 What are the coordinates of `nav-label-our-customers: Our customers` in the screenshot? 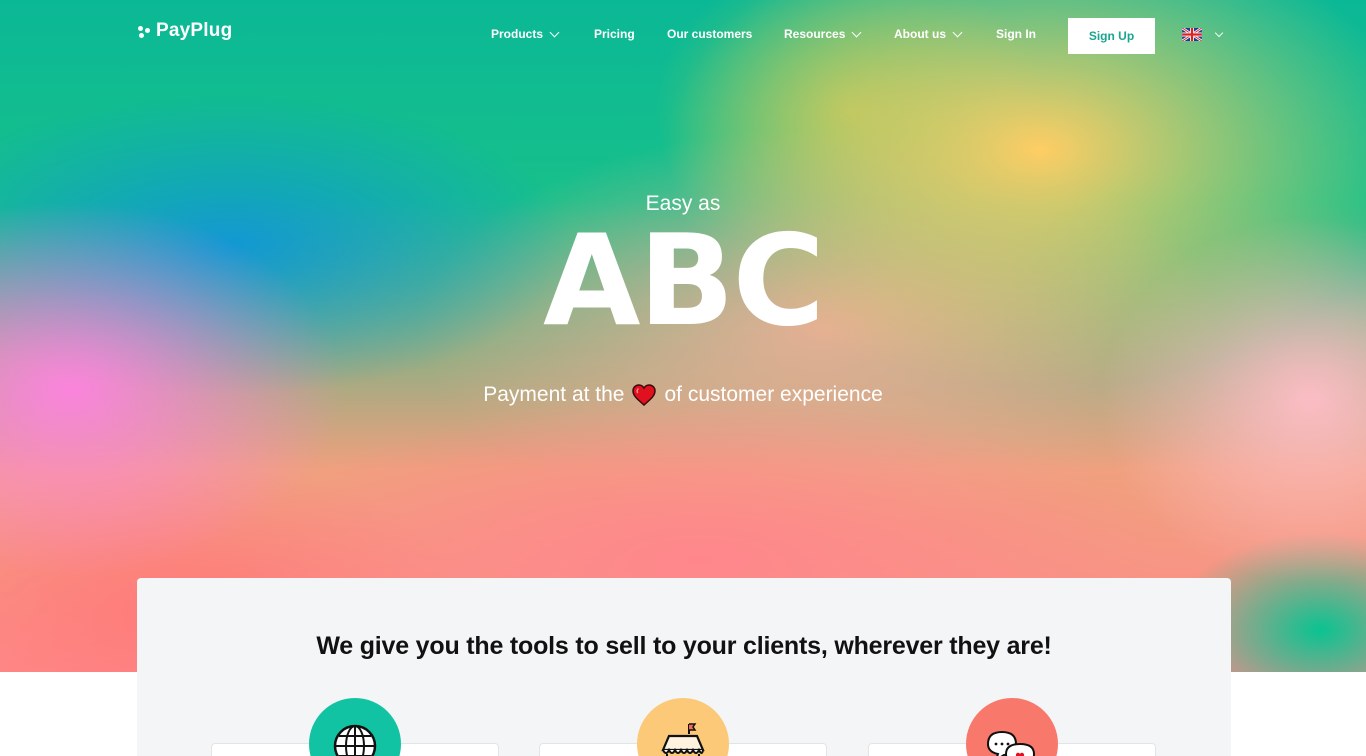 It's located at (710, 34).